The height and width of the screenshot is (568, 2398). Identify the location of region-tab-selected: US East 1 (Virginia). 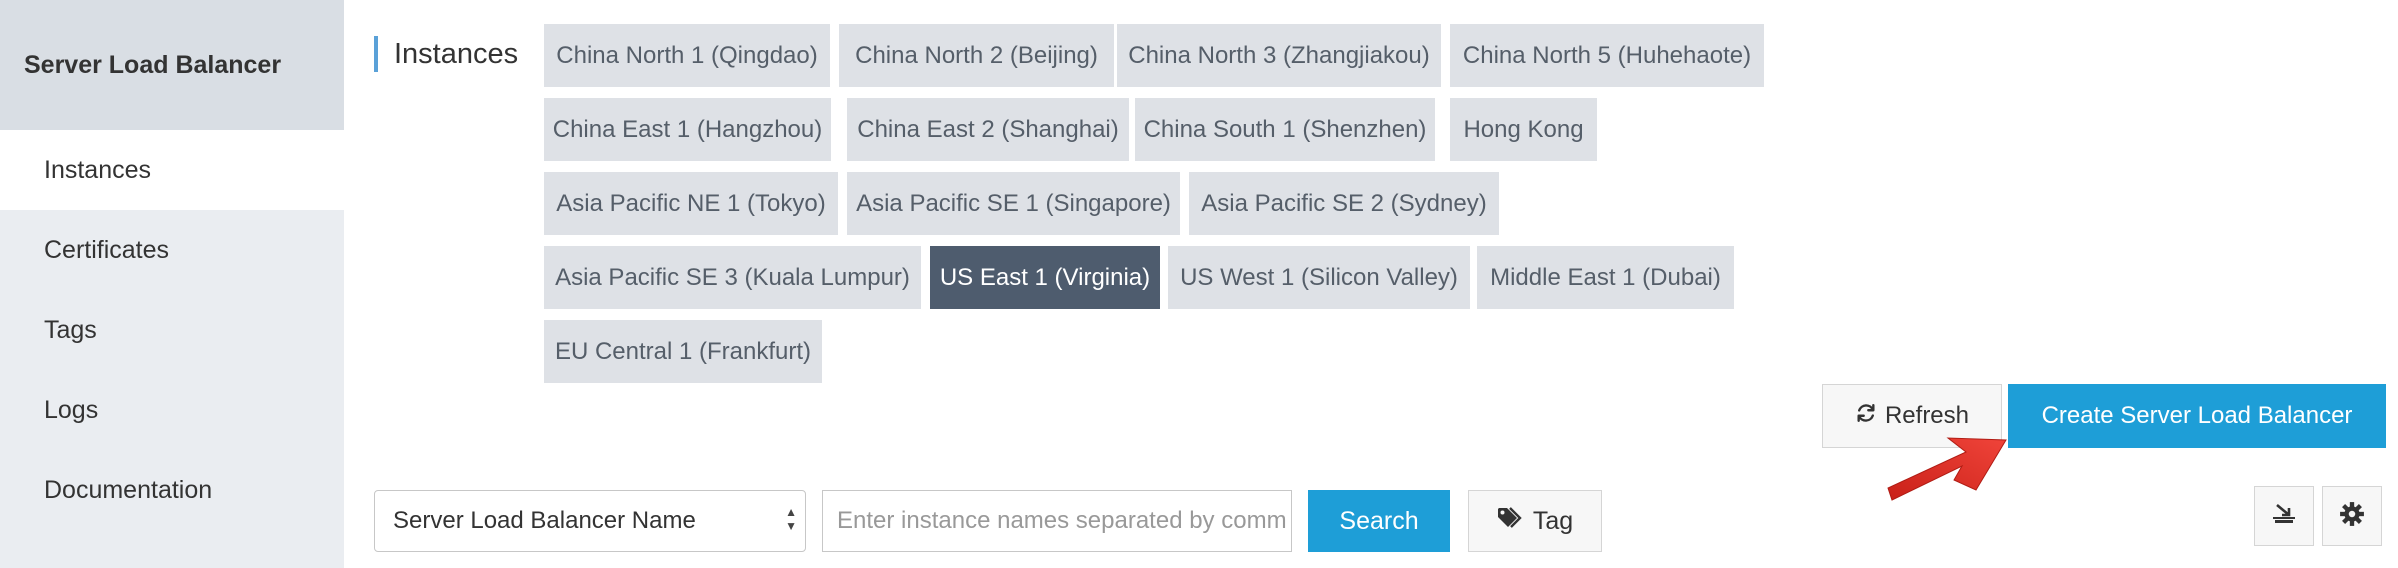
(1045, 277).